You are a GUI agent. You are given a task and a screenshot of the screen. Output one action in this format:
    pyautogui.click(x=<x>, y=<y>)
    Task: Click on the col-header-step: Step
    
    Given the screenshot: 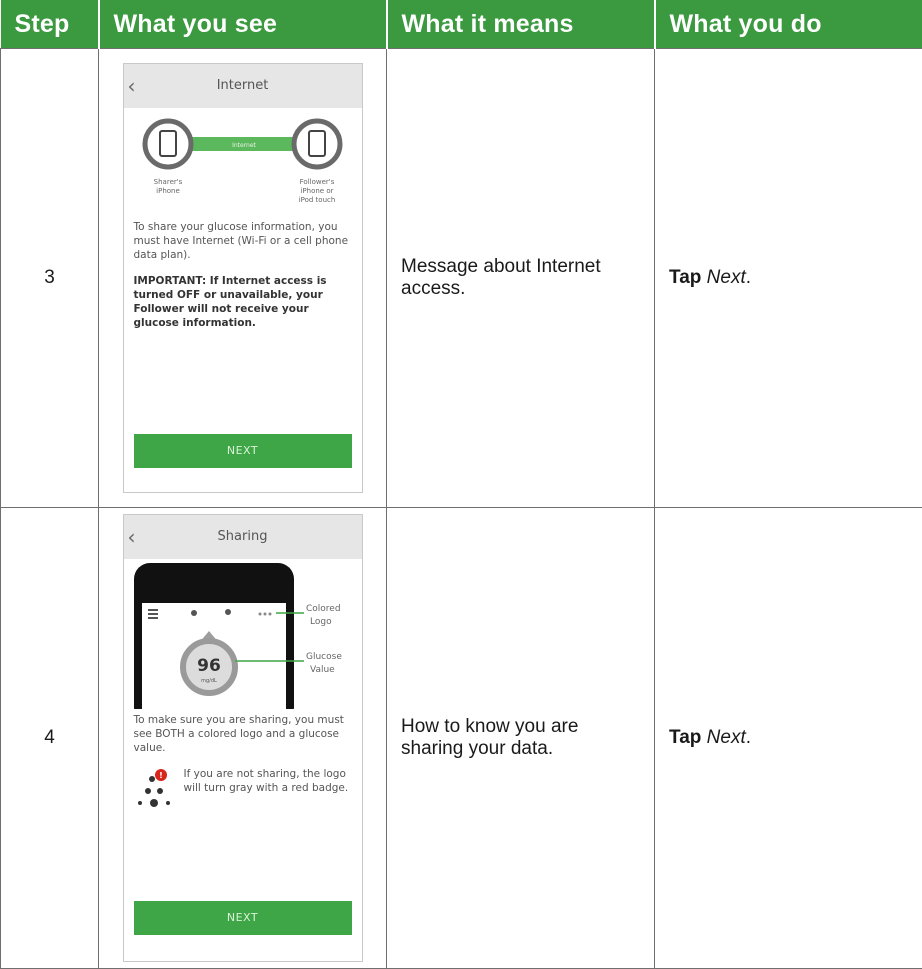 What is the action you would take?
    pyautogui.click(x=50, y=24)
    